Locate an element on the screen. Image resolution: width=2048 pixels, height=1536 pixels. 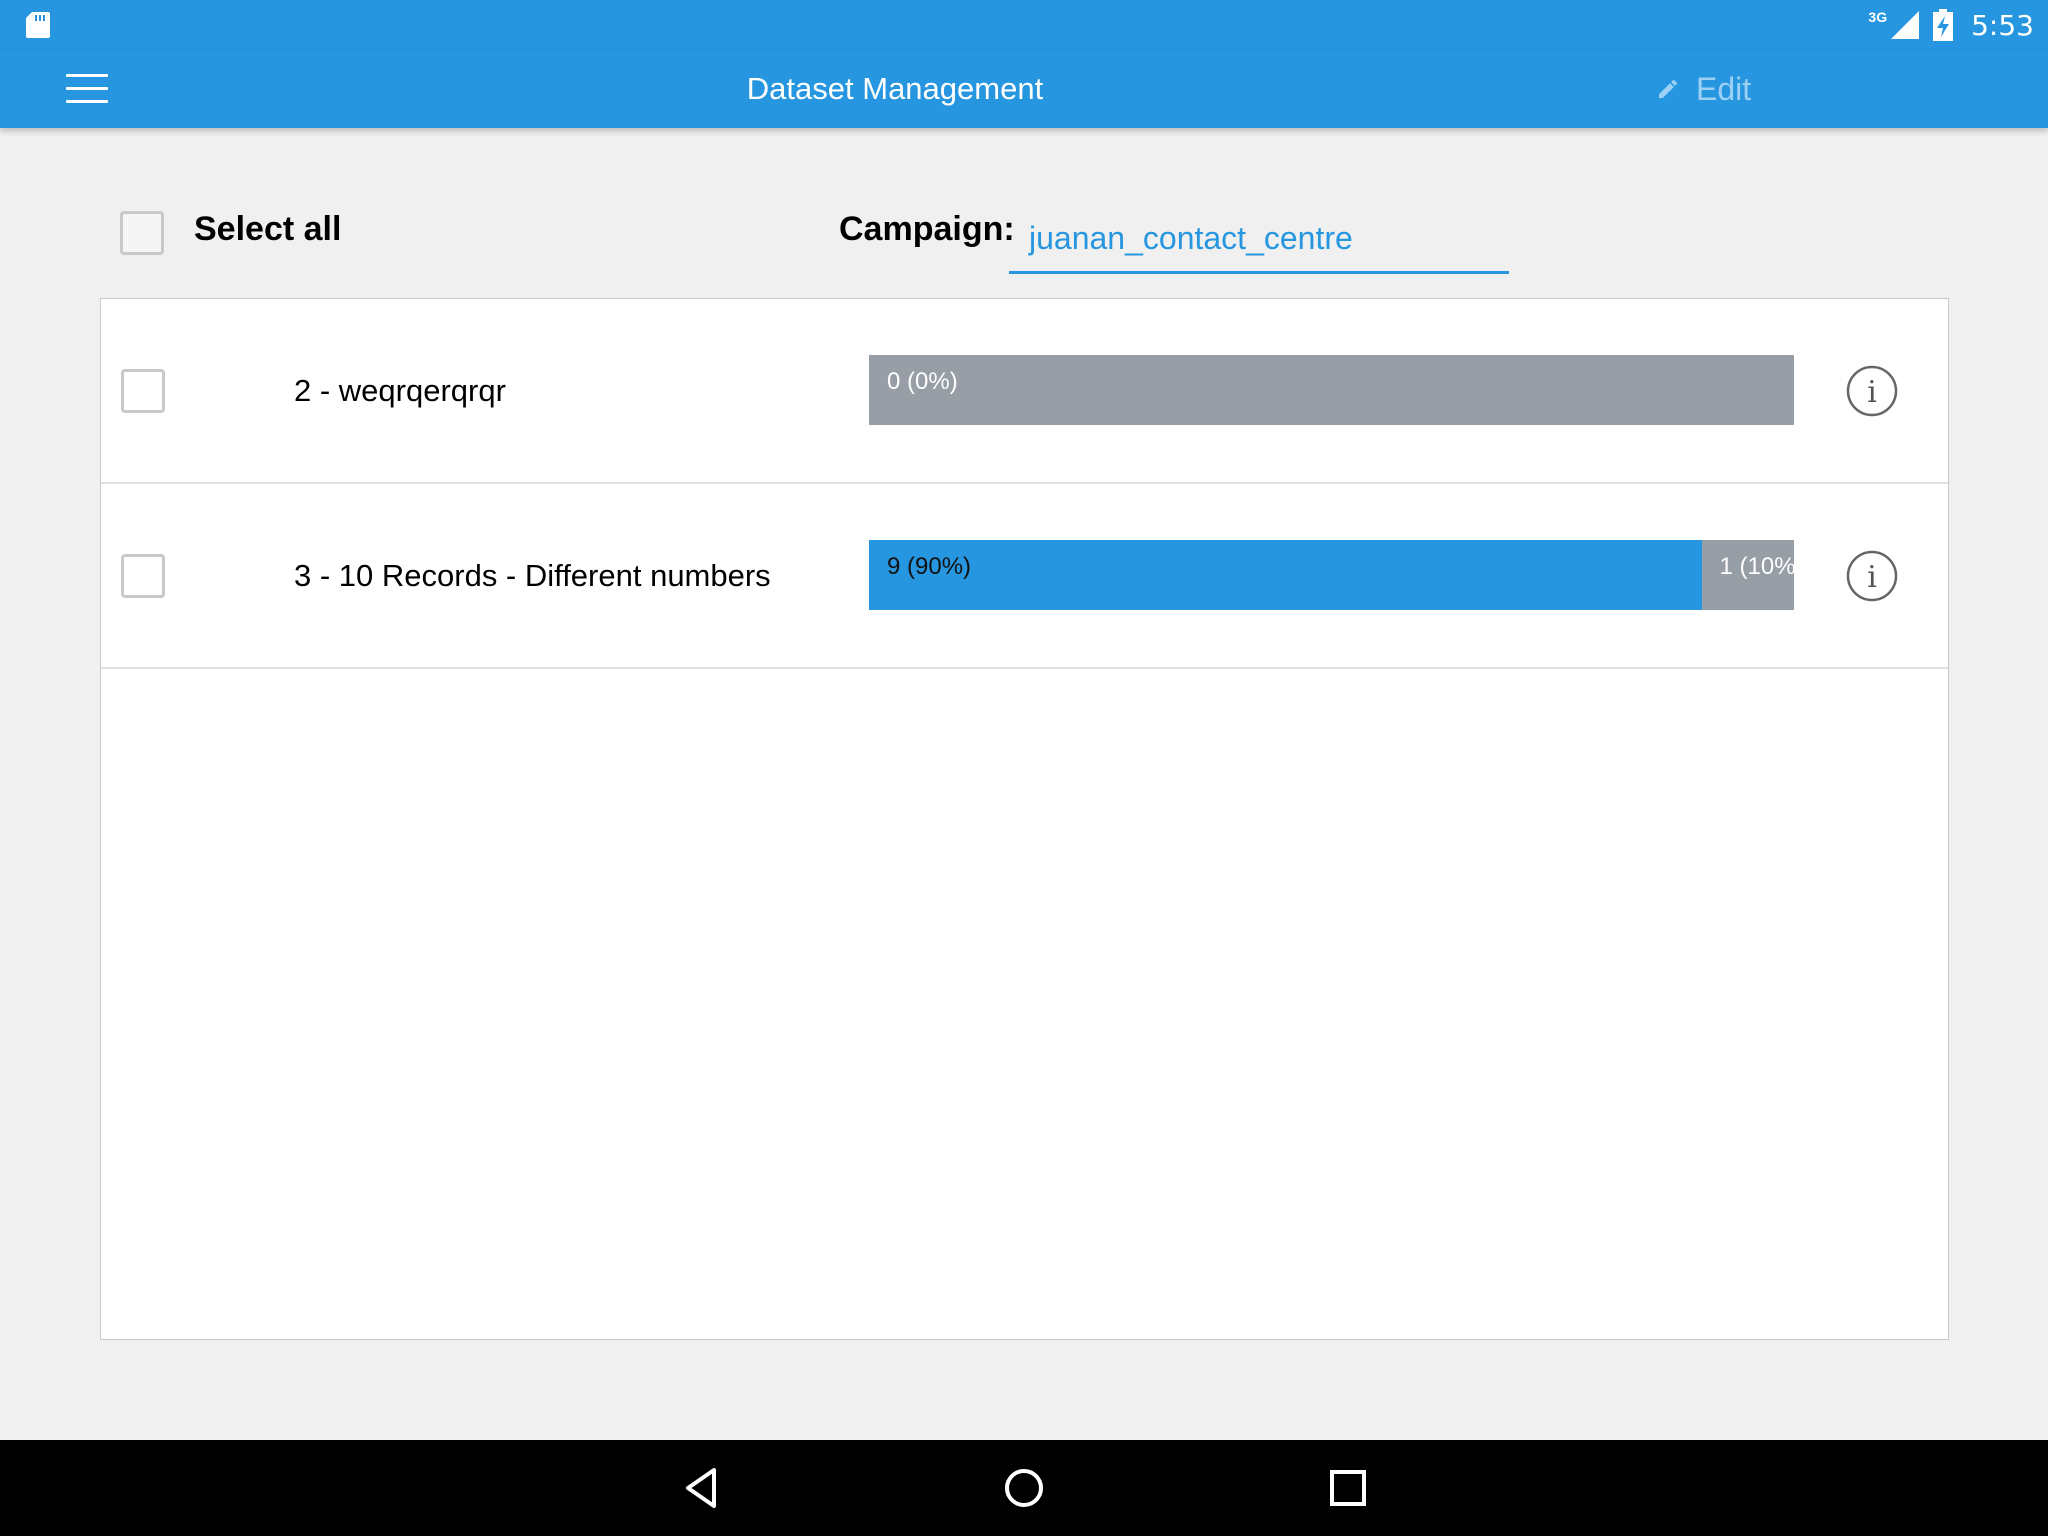
battery-charging-icon is located at coordinates (1943, 25).